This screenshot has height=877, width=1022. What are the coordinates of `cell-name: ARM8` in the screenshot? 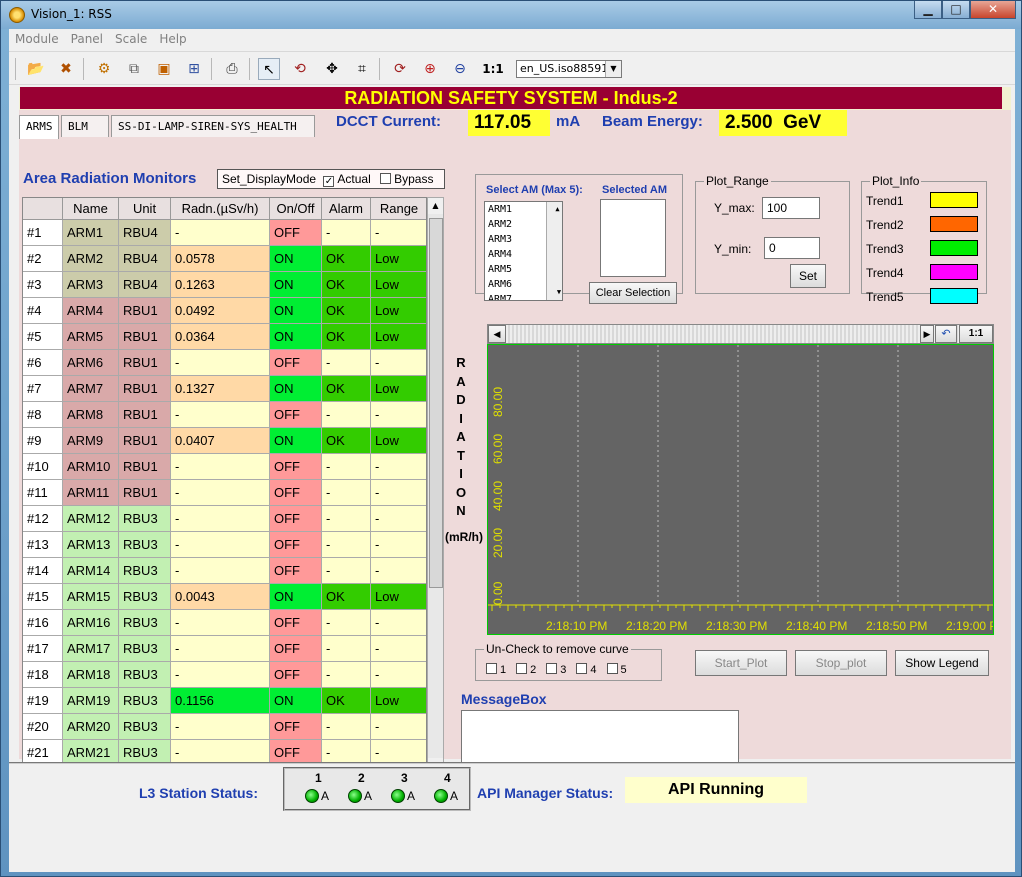 It's located at (91, 415).